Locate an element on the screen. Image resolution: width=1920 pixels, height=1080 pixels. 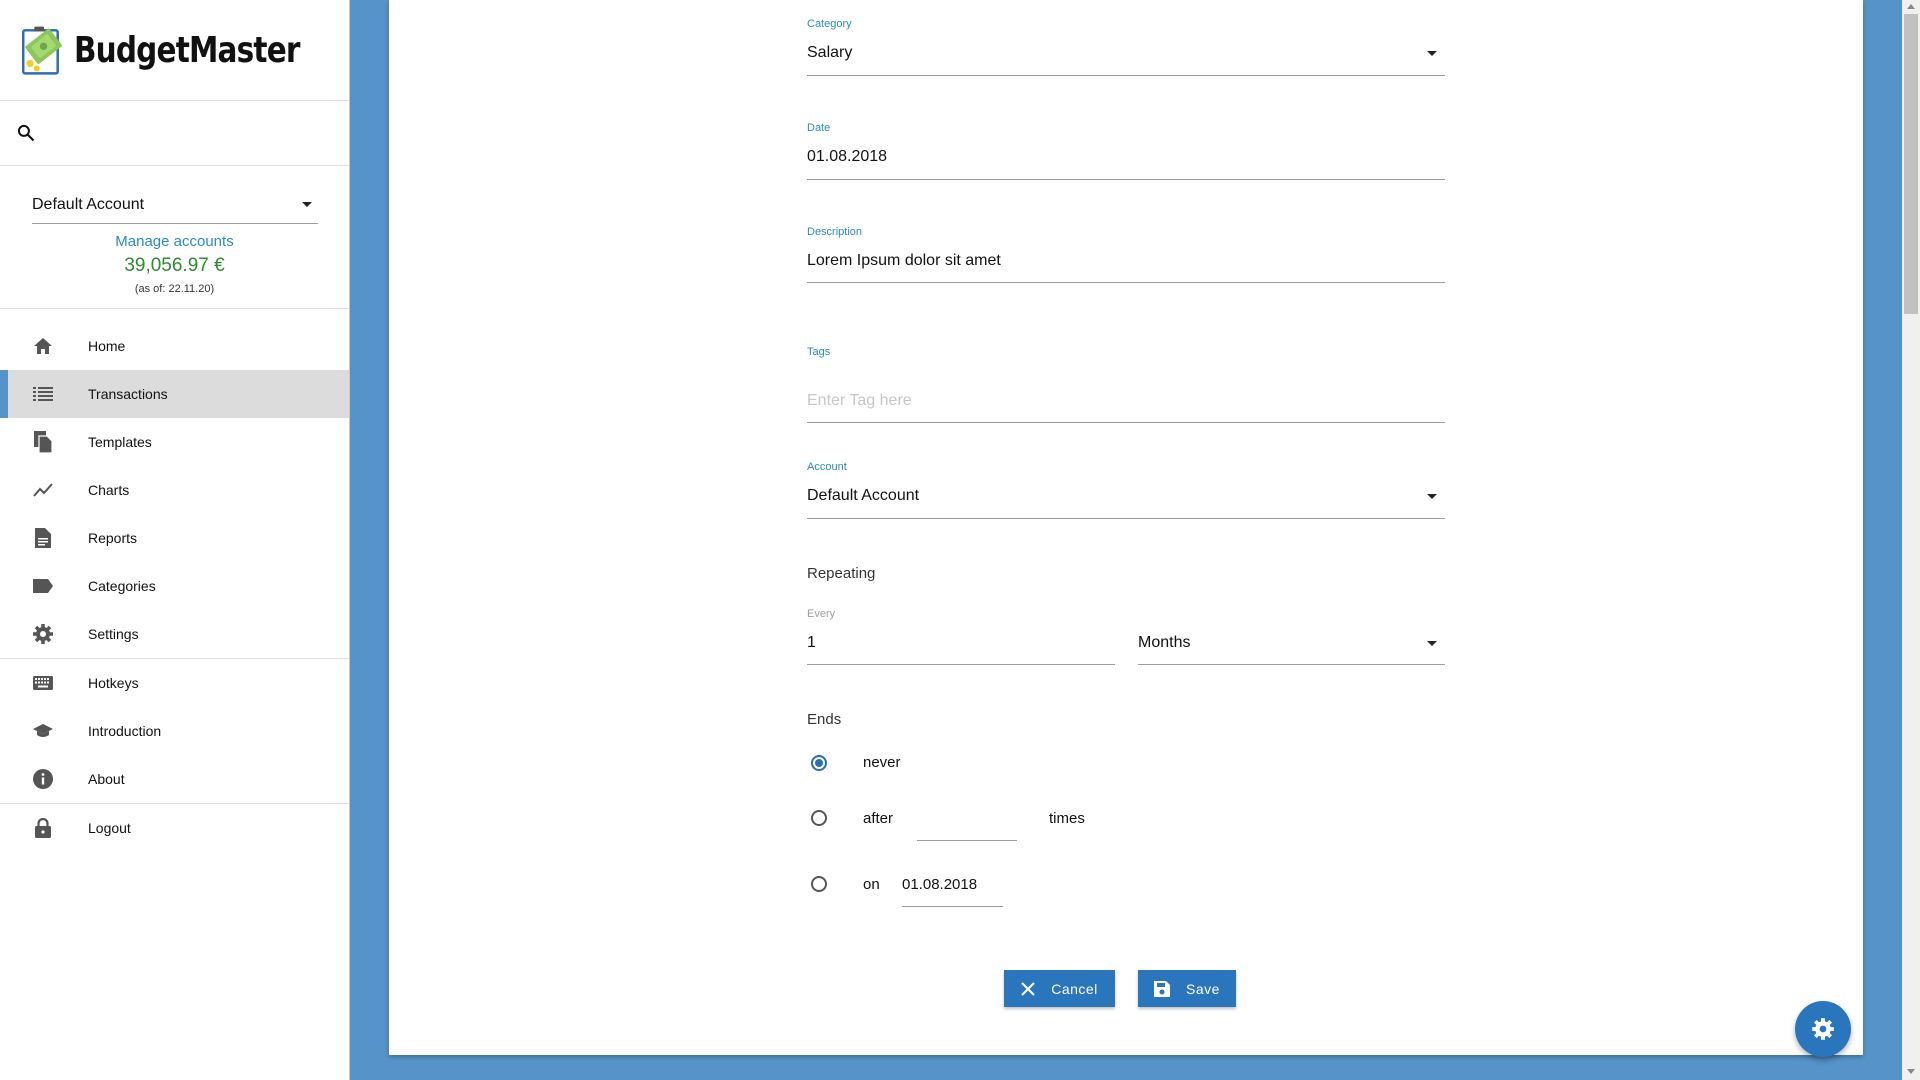
sidebar-item-charts: Charts is located at coordinates (174, 490).